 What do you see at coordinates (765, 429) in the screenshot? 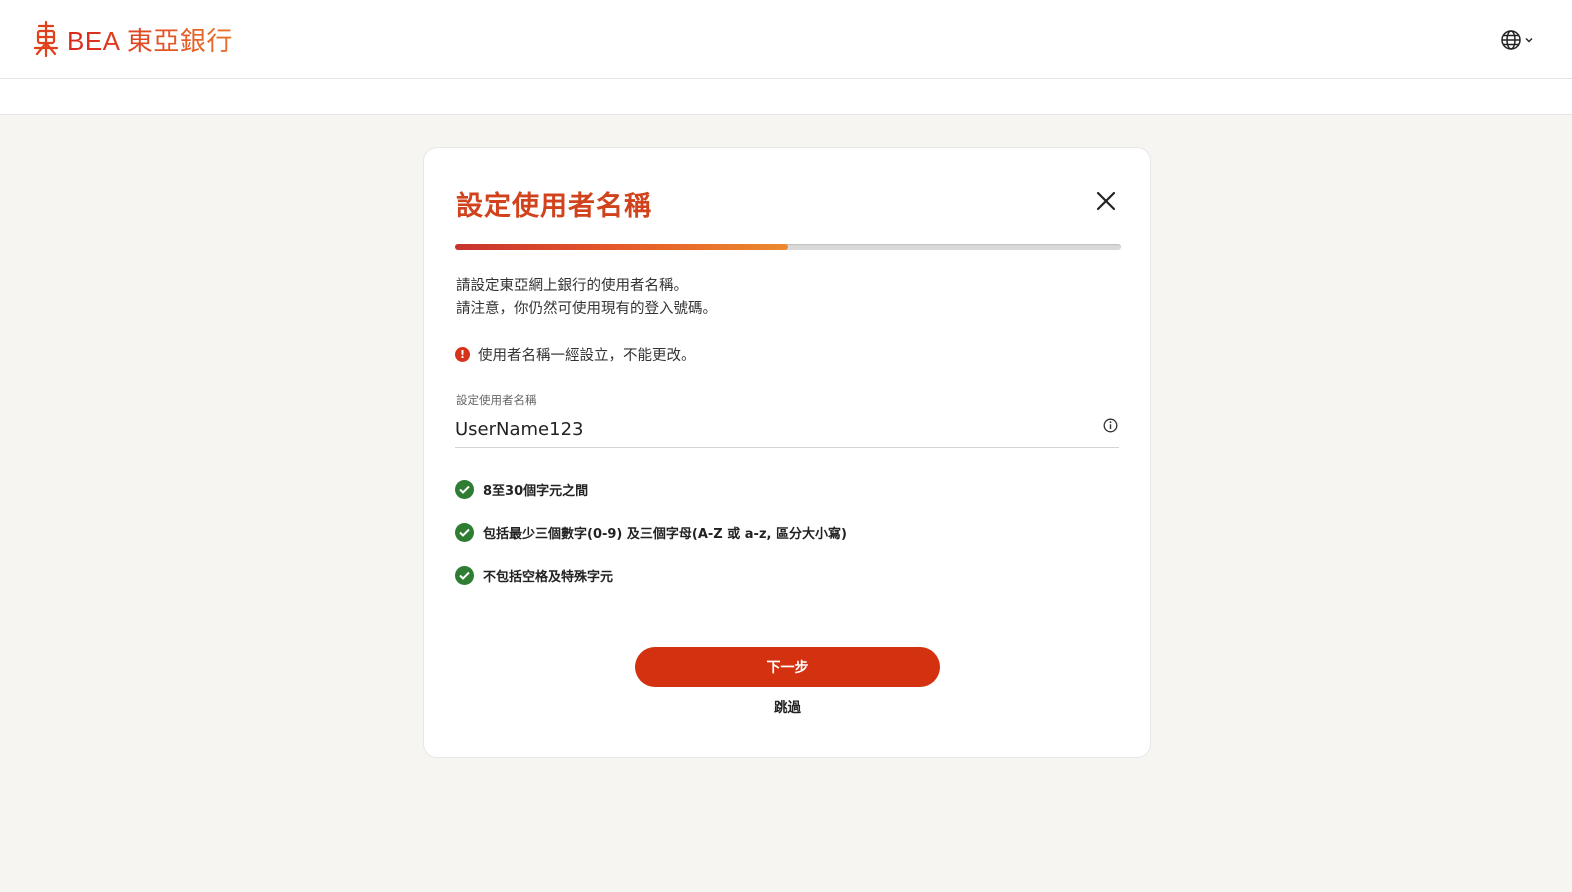
I see `username-input` at bounding box center [765, 429].